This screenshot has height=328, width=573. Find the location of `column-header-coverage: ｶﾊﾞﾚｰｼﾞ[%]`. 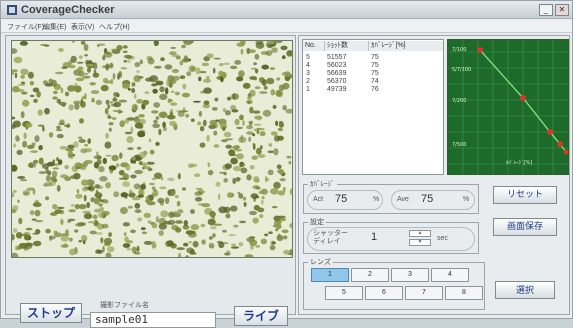

column-header-coverage: ｶﾊﾞﾚｰｼﾞ[%] is located at coordinates (406, 46).